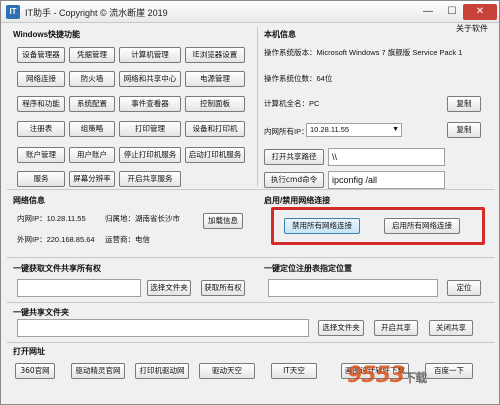 Image resolution: width=500 pixels, height=405 pixels. What do you see at coordinates (47, 34) in the screenshot?
I see `shortcuts-title: Windows快捷功能` at bounding box center [47, 34].